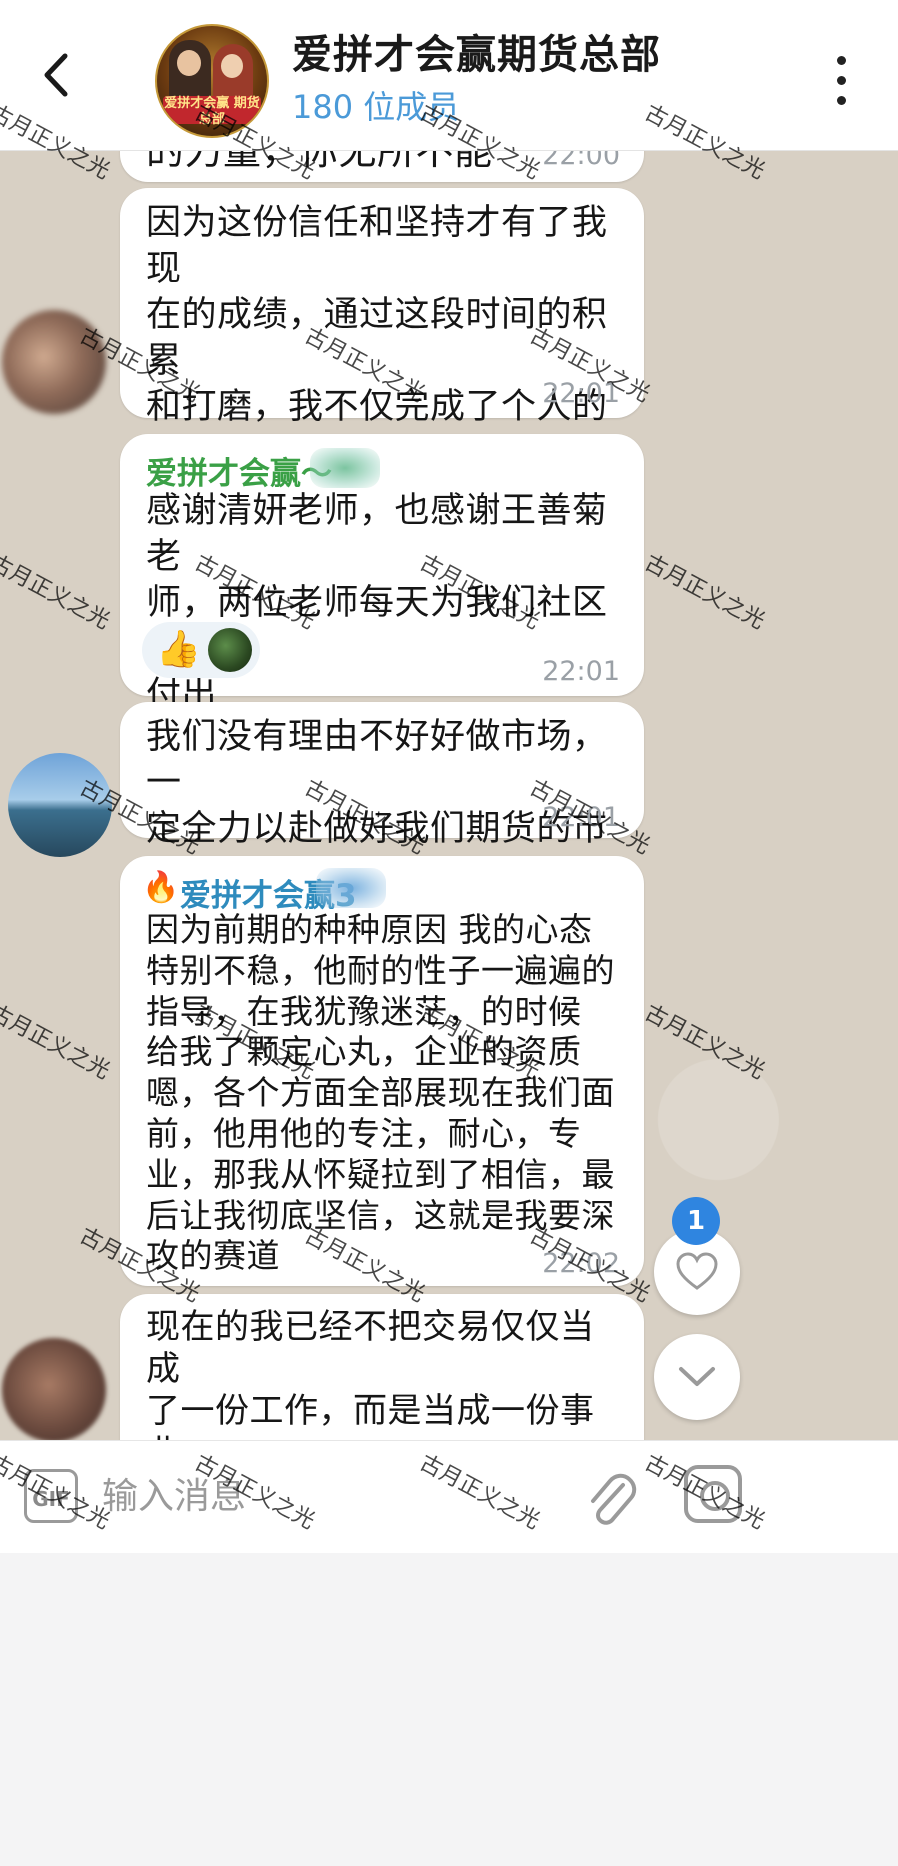 The width and height of the screenshot is (898, 1866). I want to click on message-input-bar: GIF, so click(449, 1496).